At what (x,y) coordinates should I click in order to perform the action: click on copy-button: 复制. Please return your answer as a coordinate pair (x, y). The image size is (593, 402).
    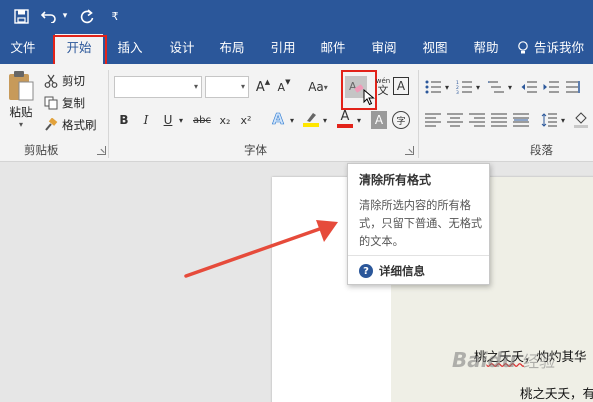
    Looking at the image, I should click on (64, 103).